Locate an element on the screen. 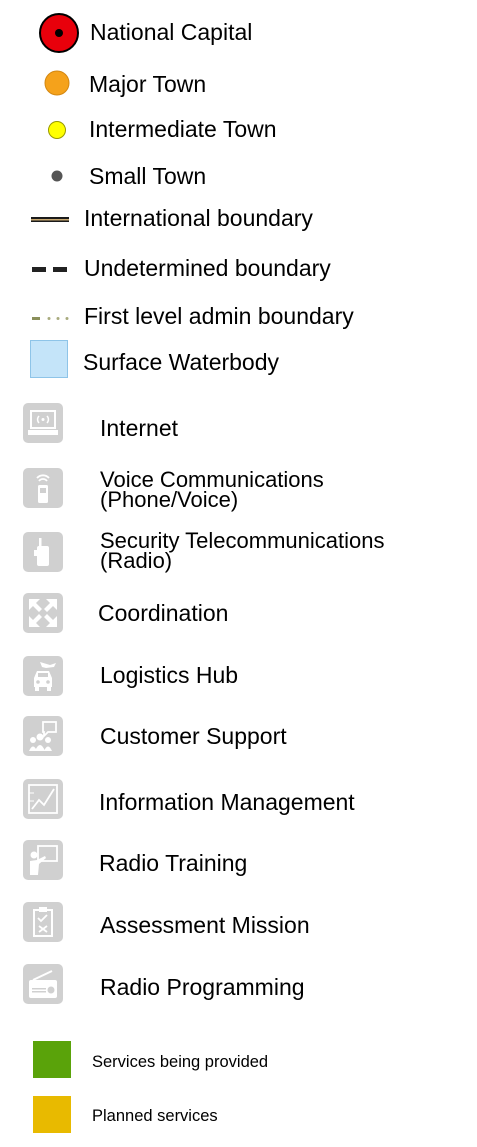  security-telecommunications-line2: (Radio) is located at coordinates (136, 560).